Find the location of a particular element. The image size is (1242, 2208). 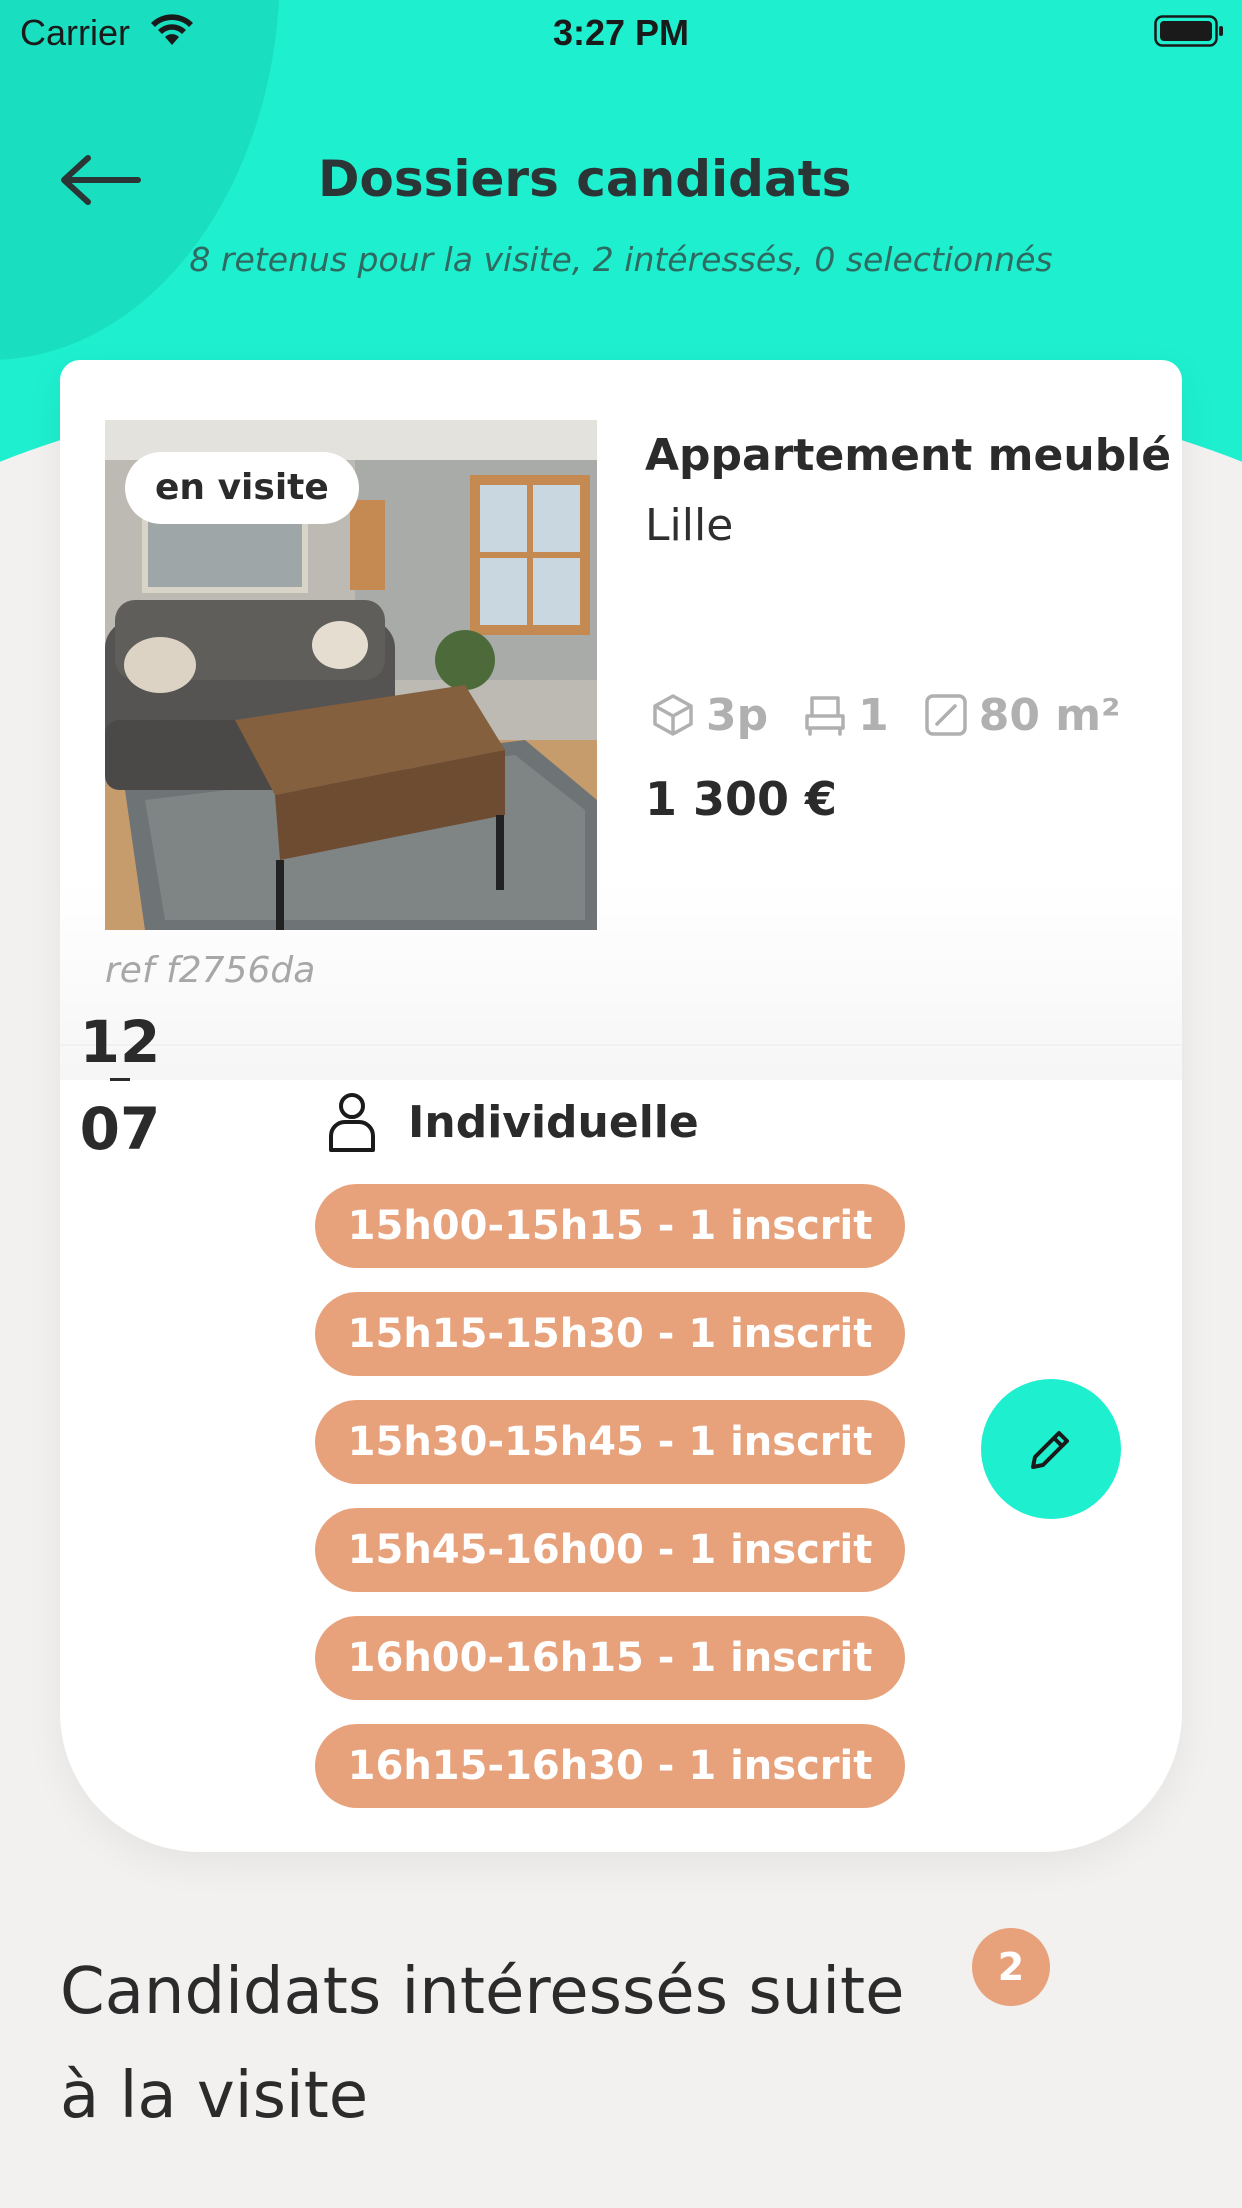

time-slot: 16h00-16h15 - 1 inscrit is located at coordinates (610, 1658).